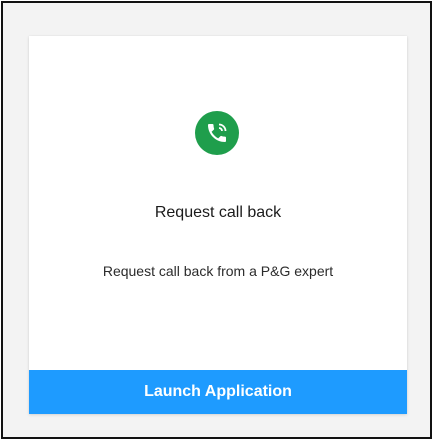 The height and width of the screenshot is (442, 435). What do you see at coordinates (218, 392) in the screenshot?
I see `launch-application-button: Launch Application` at bounding box center [218, 392].